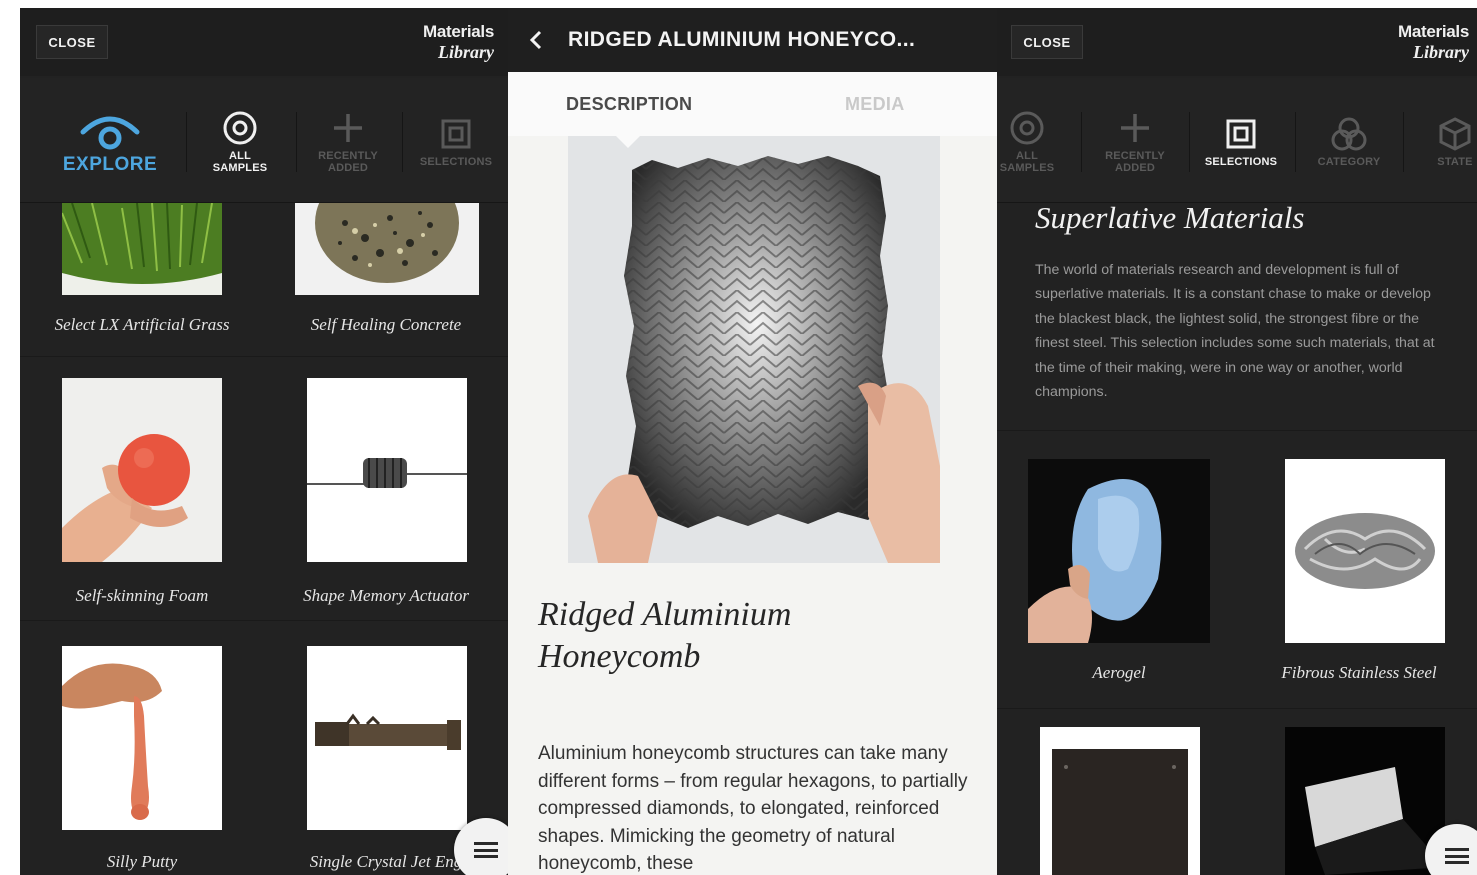 This screenshot has height=875, width=1477. Describe the element at coordinates (142, 595) in the screenshot. I see `sample-caption: Self-skinning Foam` at that location.